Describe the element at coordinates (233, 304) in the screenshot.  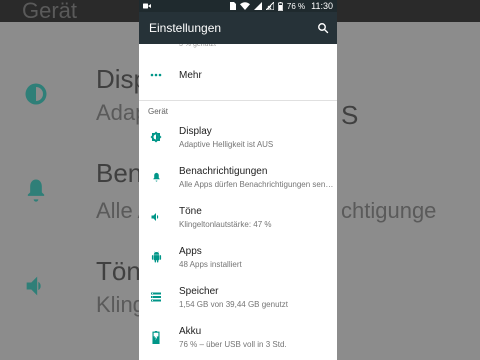
I see `settings-item-subtitle: 1,54 GB von 39,44 GB genutzt` at that location.